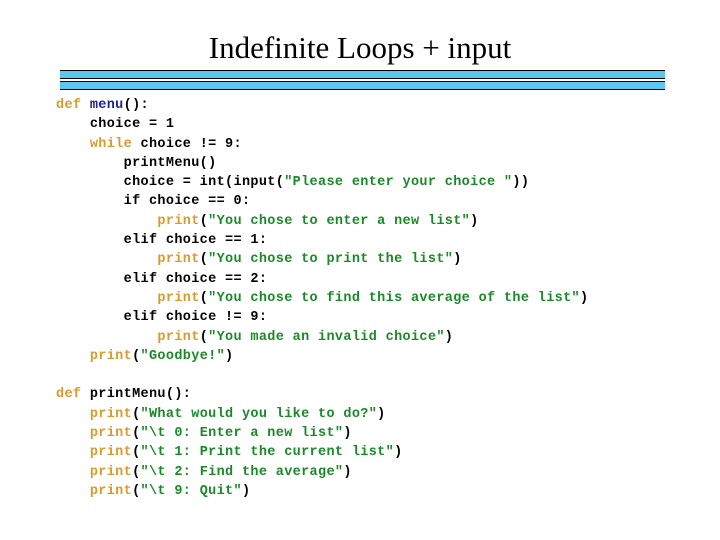 The height and width of the screenshot is (540, 720). I want to click on code-token-plain: )), so click(521, 183).